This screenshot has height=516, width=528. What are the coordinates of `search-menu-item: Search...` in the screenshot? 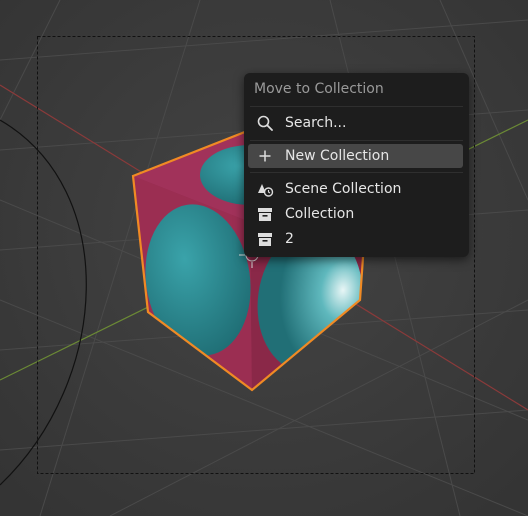 It's located at (355, 123).